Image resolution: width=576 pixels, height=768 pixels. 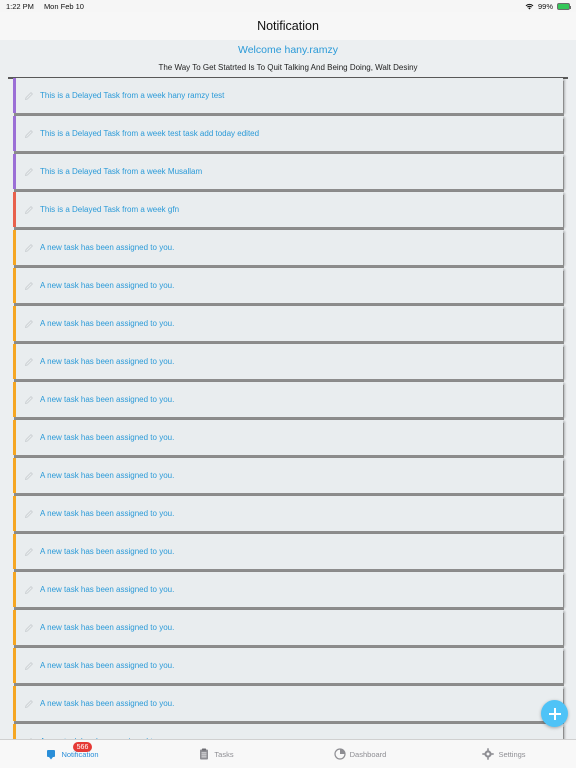 What do you see at coordinates (340, 754) in the screenshot?
I see `pie-chart-icon` at bounding box center [340, 754].